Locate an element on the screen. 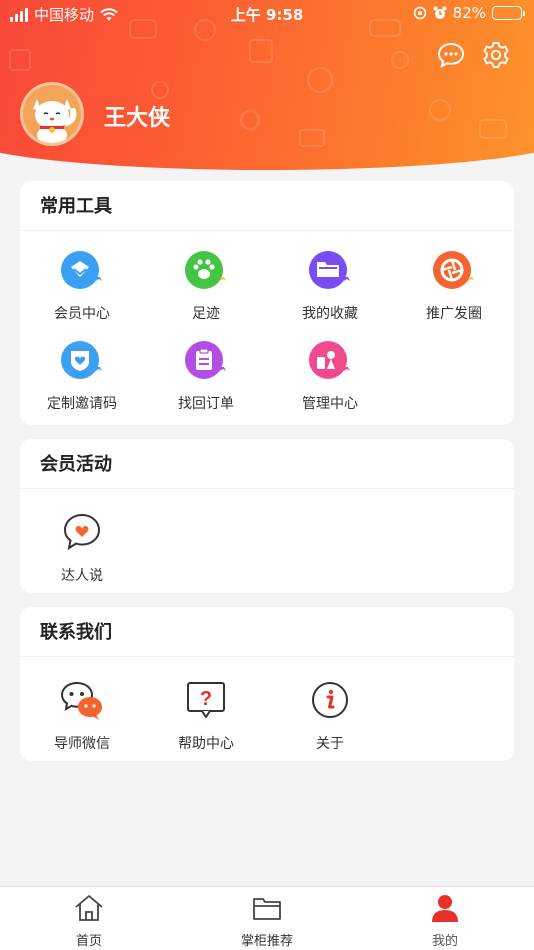 The image size is (534, 950). avatar is located at coordinates (52, 114).